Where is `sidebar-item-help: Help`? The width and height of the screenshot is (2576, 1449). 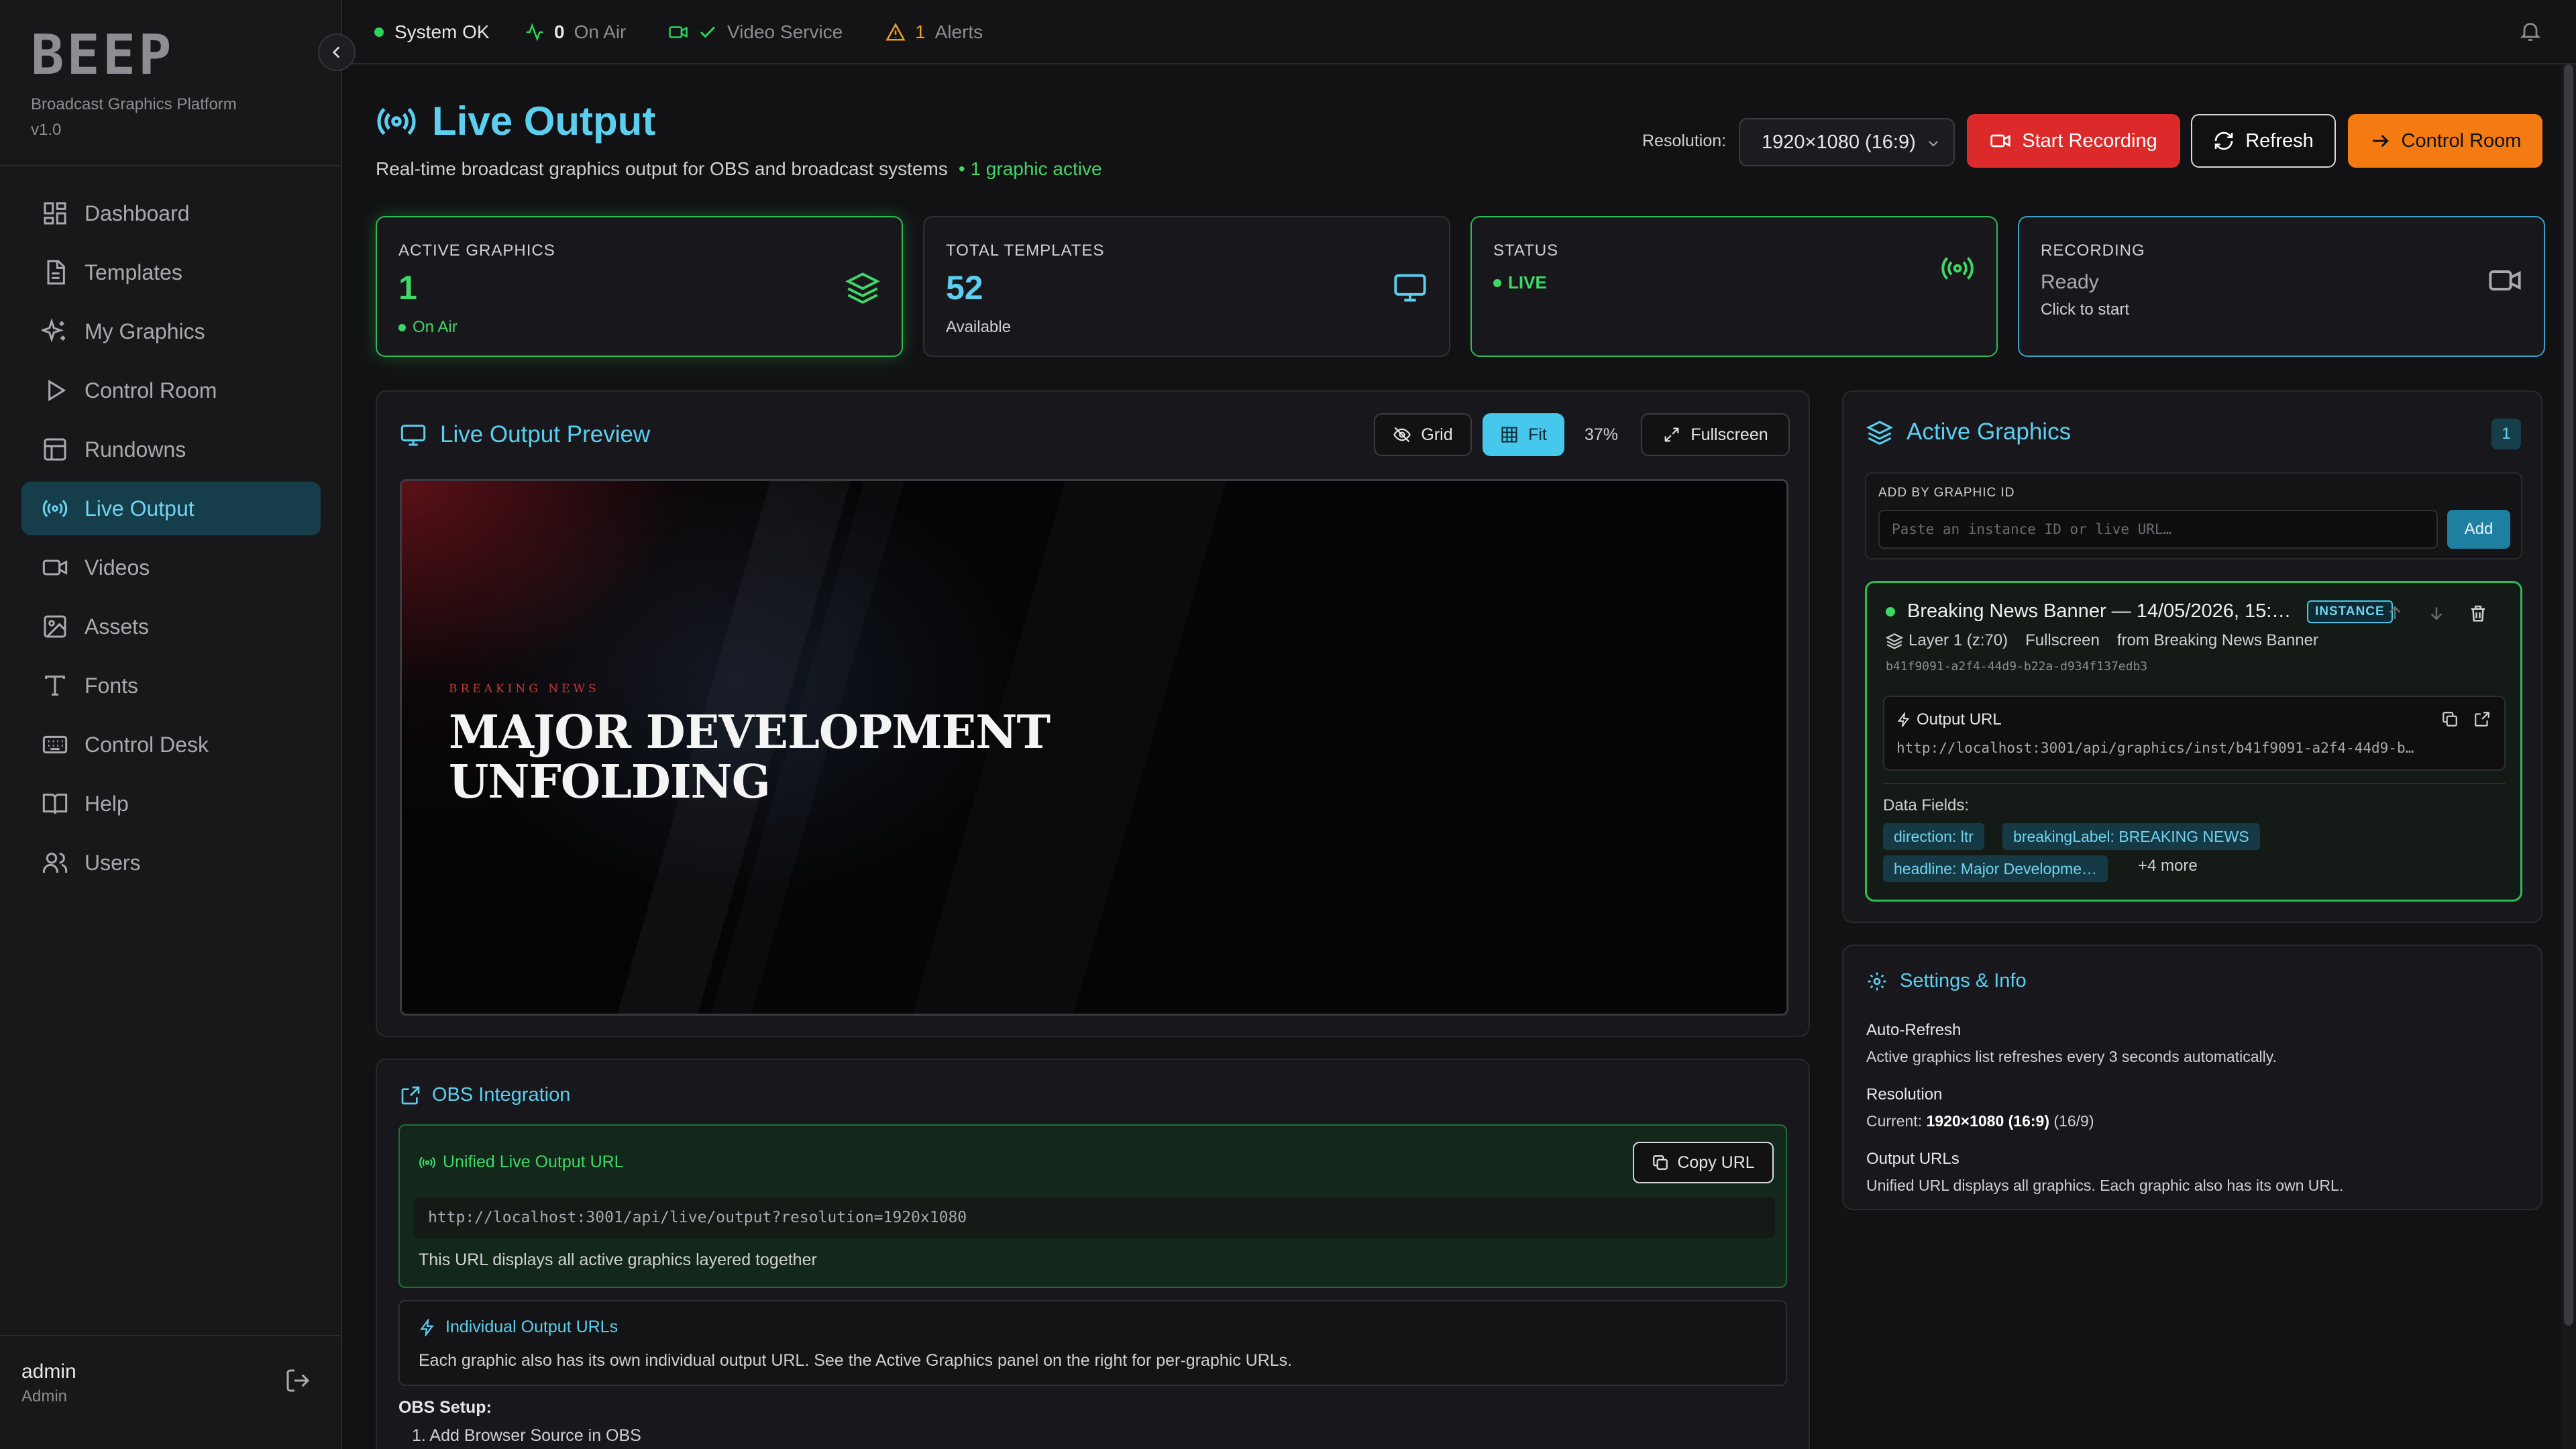
sidebar-item-help: Help is located at coordinates (171, 803).